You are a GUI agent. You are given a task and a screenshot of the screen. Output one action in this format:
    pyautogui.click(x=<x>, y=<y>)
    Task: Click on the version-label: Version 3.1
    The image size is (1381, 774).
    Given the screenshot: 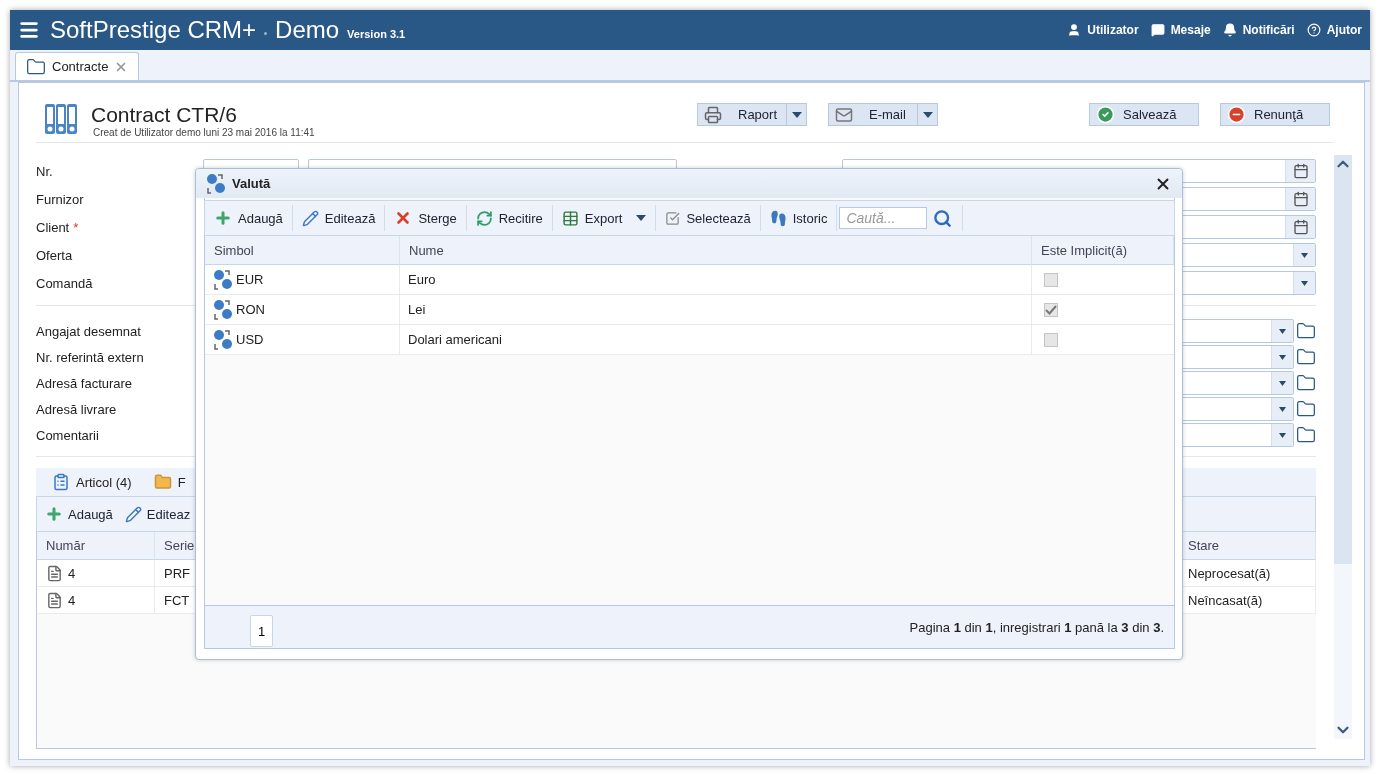 What is the action you would take?
    pyautogui.click(x=376, y=34)
    